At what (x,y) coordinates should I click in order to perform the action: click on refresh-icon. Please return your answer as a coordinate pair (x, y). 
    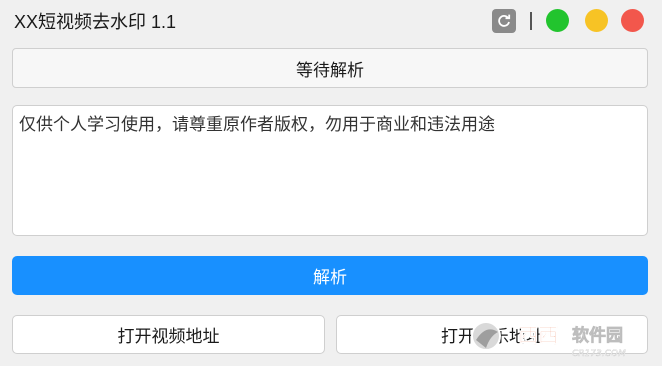
    Looking at the image, I should click on (504, 20).